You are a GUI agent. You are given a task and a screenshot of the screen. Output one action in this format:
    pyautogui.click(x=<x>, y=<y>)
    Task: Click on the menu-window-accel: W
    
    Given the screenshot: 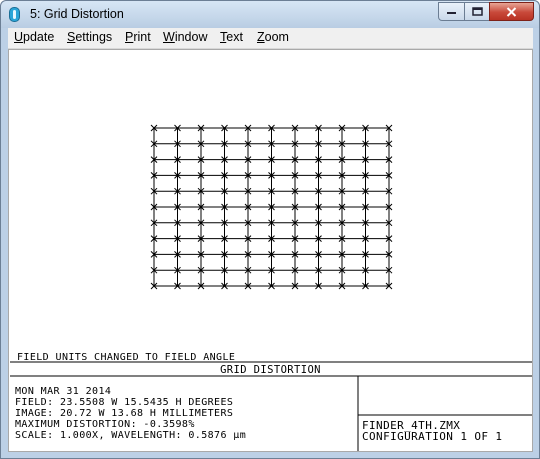 What is the action you would take?
    pyautogui.click(x=169, y=37)
    